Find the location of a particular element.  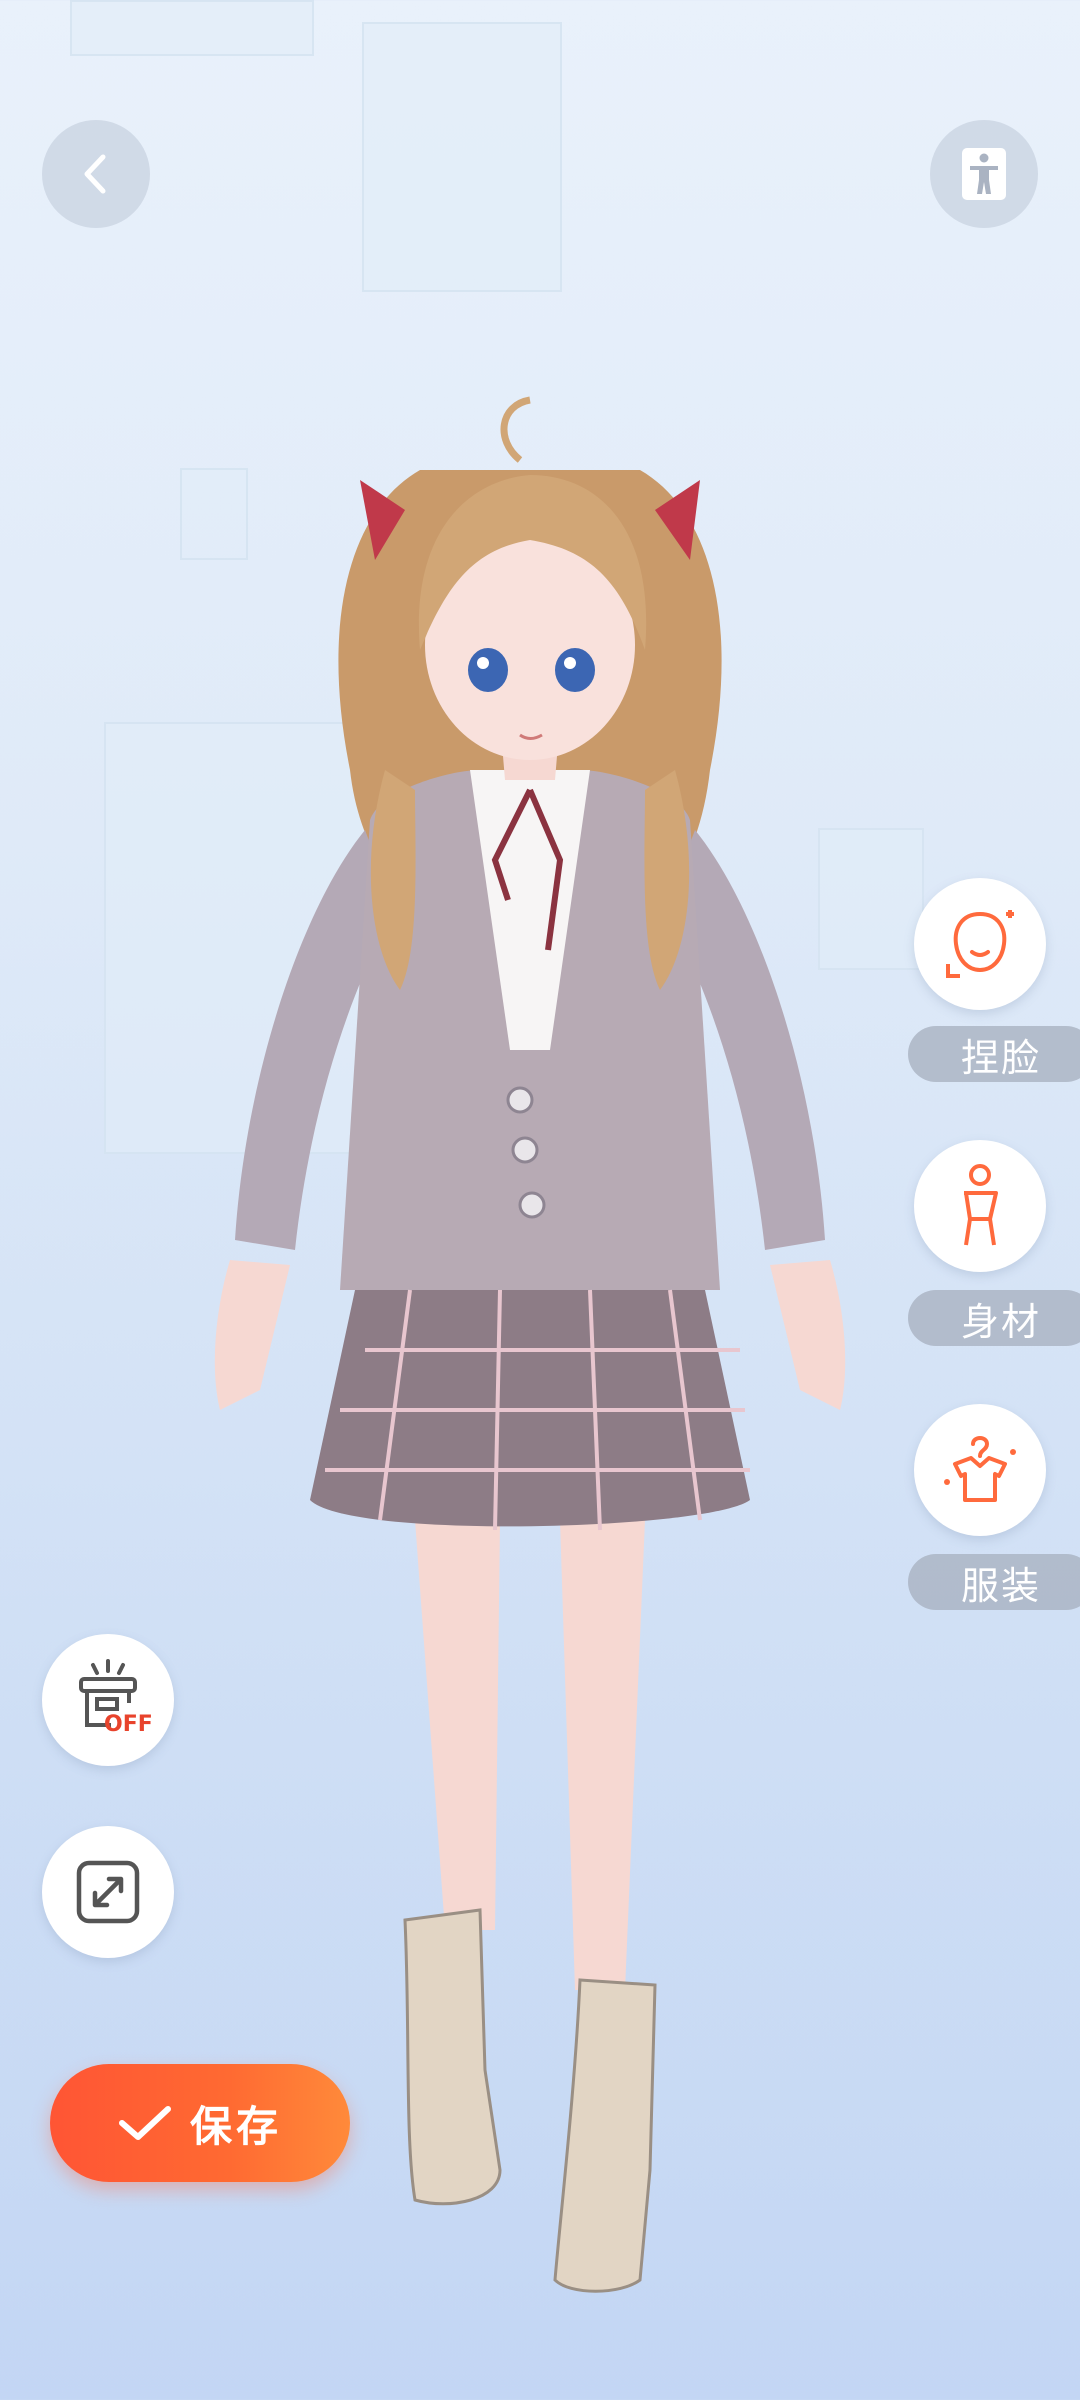

fullscreen-button is located at coordinates (108, 1892).